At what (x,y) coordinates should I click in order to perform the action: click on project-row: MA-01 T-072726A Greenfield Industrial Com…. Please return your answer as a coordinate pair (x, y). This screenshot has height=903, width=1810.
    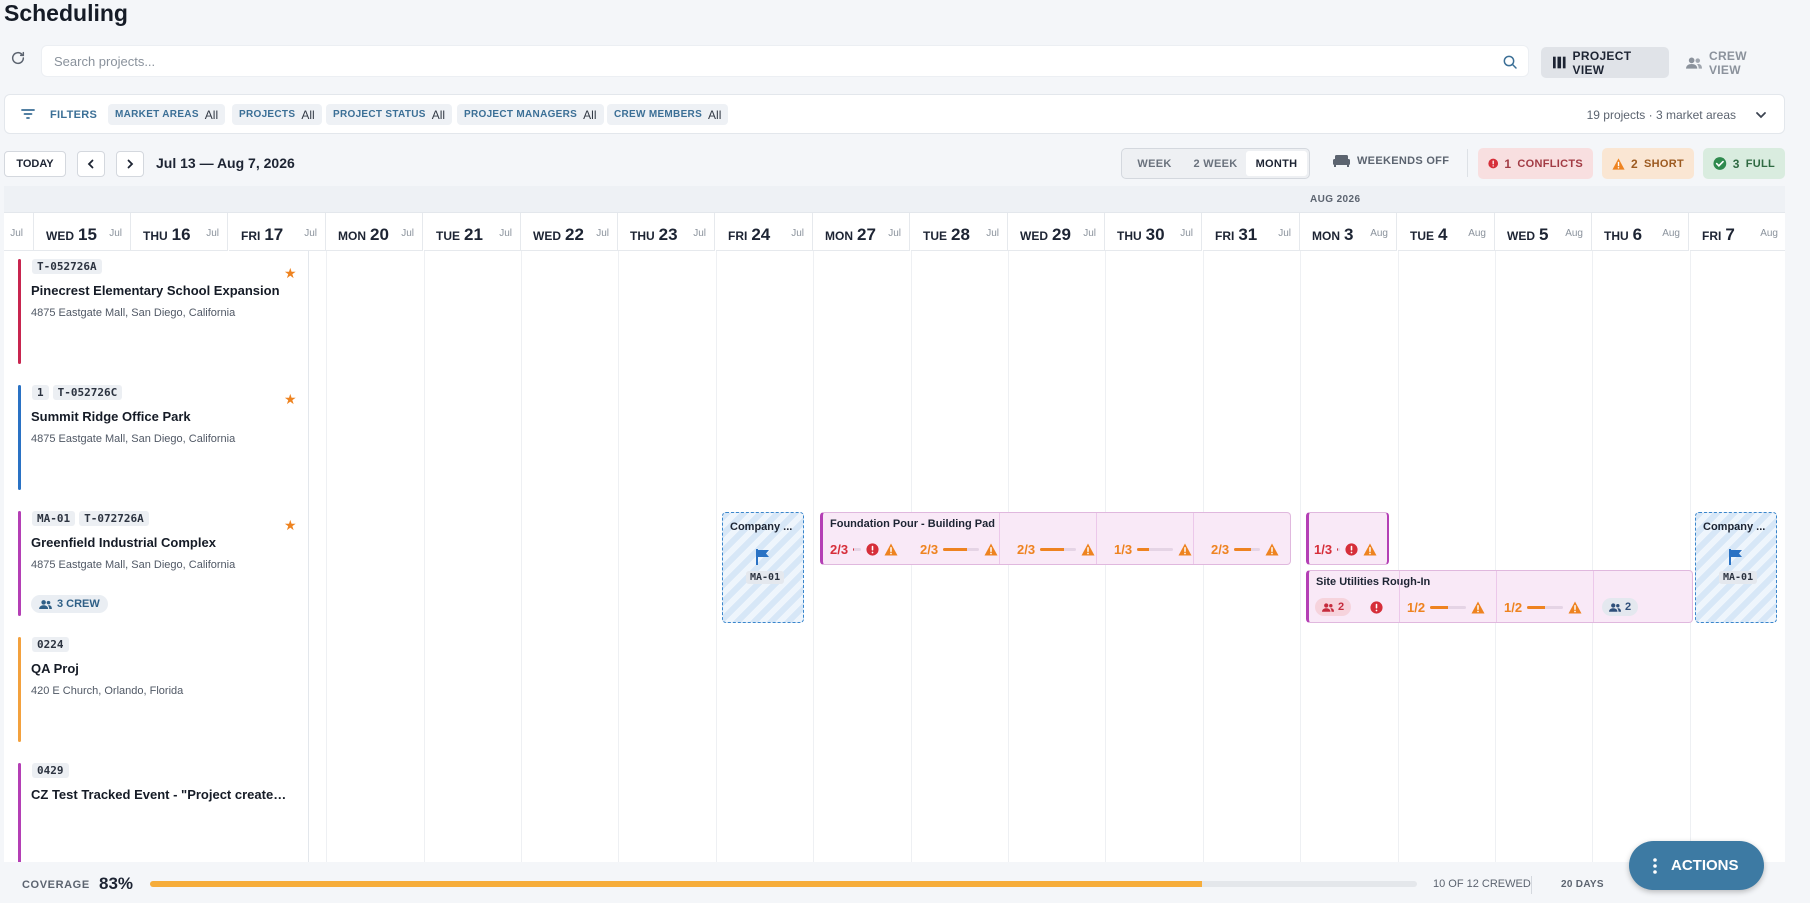
    Looking at the image, I should click on (156, 566).